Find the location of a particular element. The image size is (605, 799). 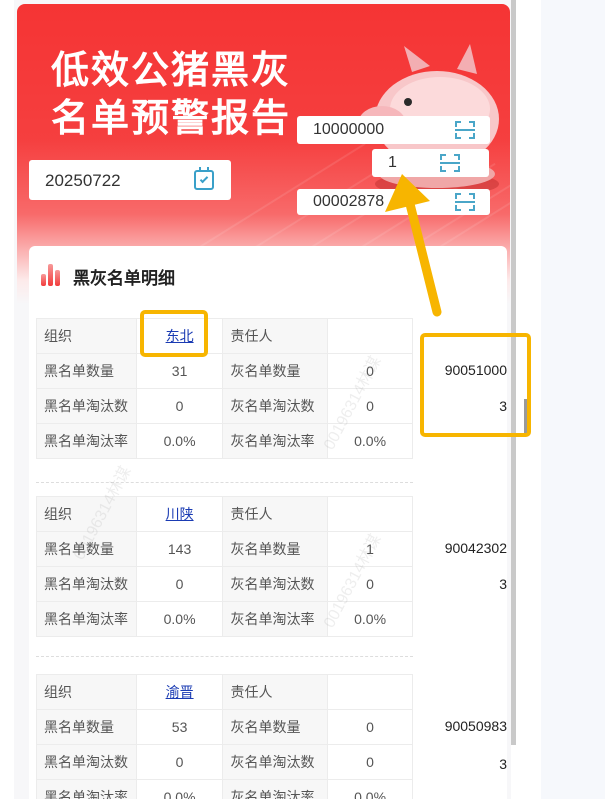

ext-code: 90042302 is located at coordinates (475, 548).